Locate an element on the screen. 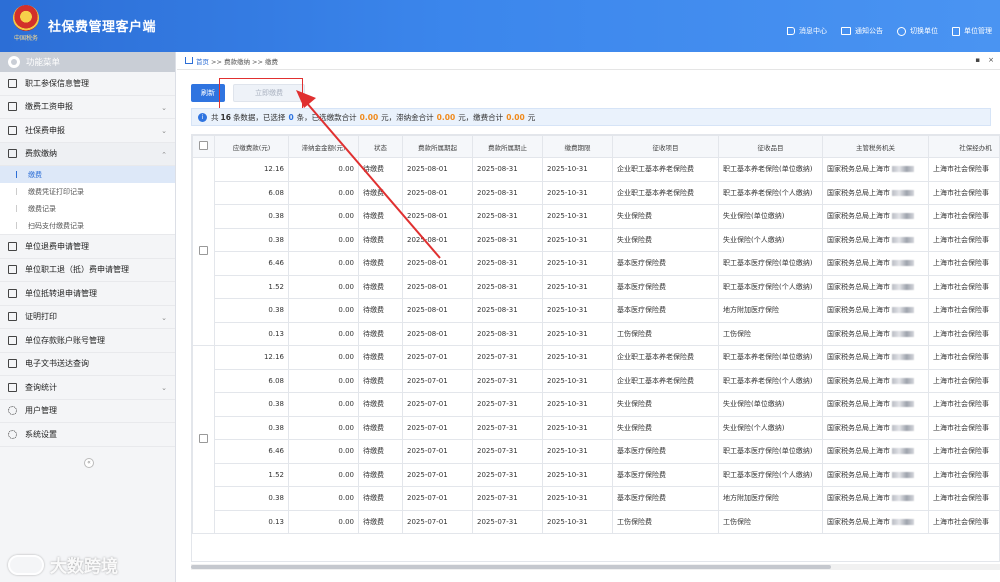 This screenshot has width=1000, height=582. amount-text: 0.38 is located at coordinates (276, 216).